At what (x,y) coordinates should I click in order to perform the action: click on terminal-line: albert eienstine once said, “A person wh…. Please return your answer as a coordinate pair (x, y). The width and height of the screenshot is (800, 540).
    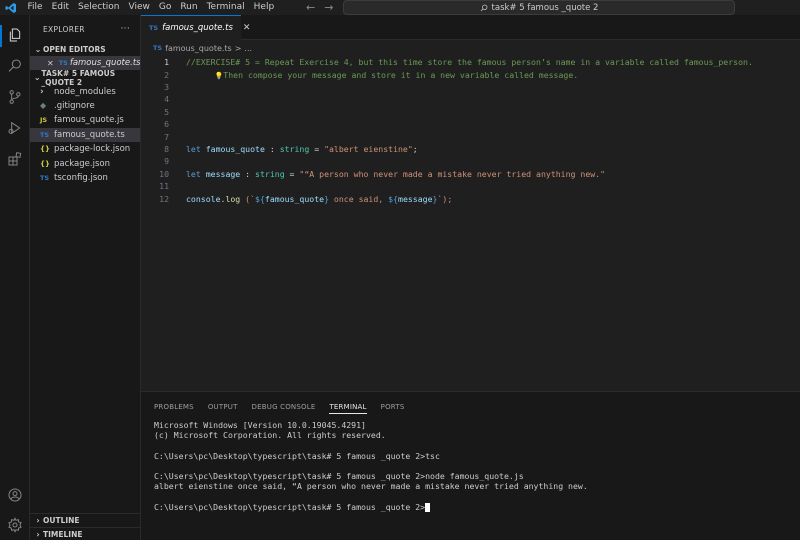
    Looking at the image, I should click on (371, 486).